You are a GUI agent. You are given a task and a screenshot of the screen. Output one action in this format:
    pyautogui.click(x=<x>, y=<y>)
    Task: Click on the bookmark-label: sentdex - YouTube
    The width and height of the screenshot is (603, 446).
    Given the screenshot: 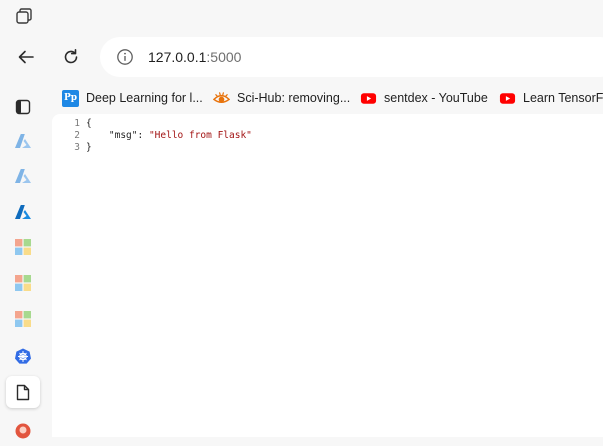 What is the action you would take?
    pyautogui.click(x=436, y=98)
    